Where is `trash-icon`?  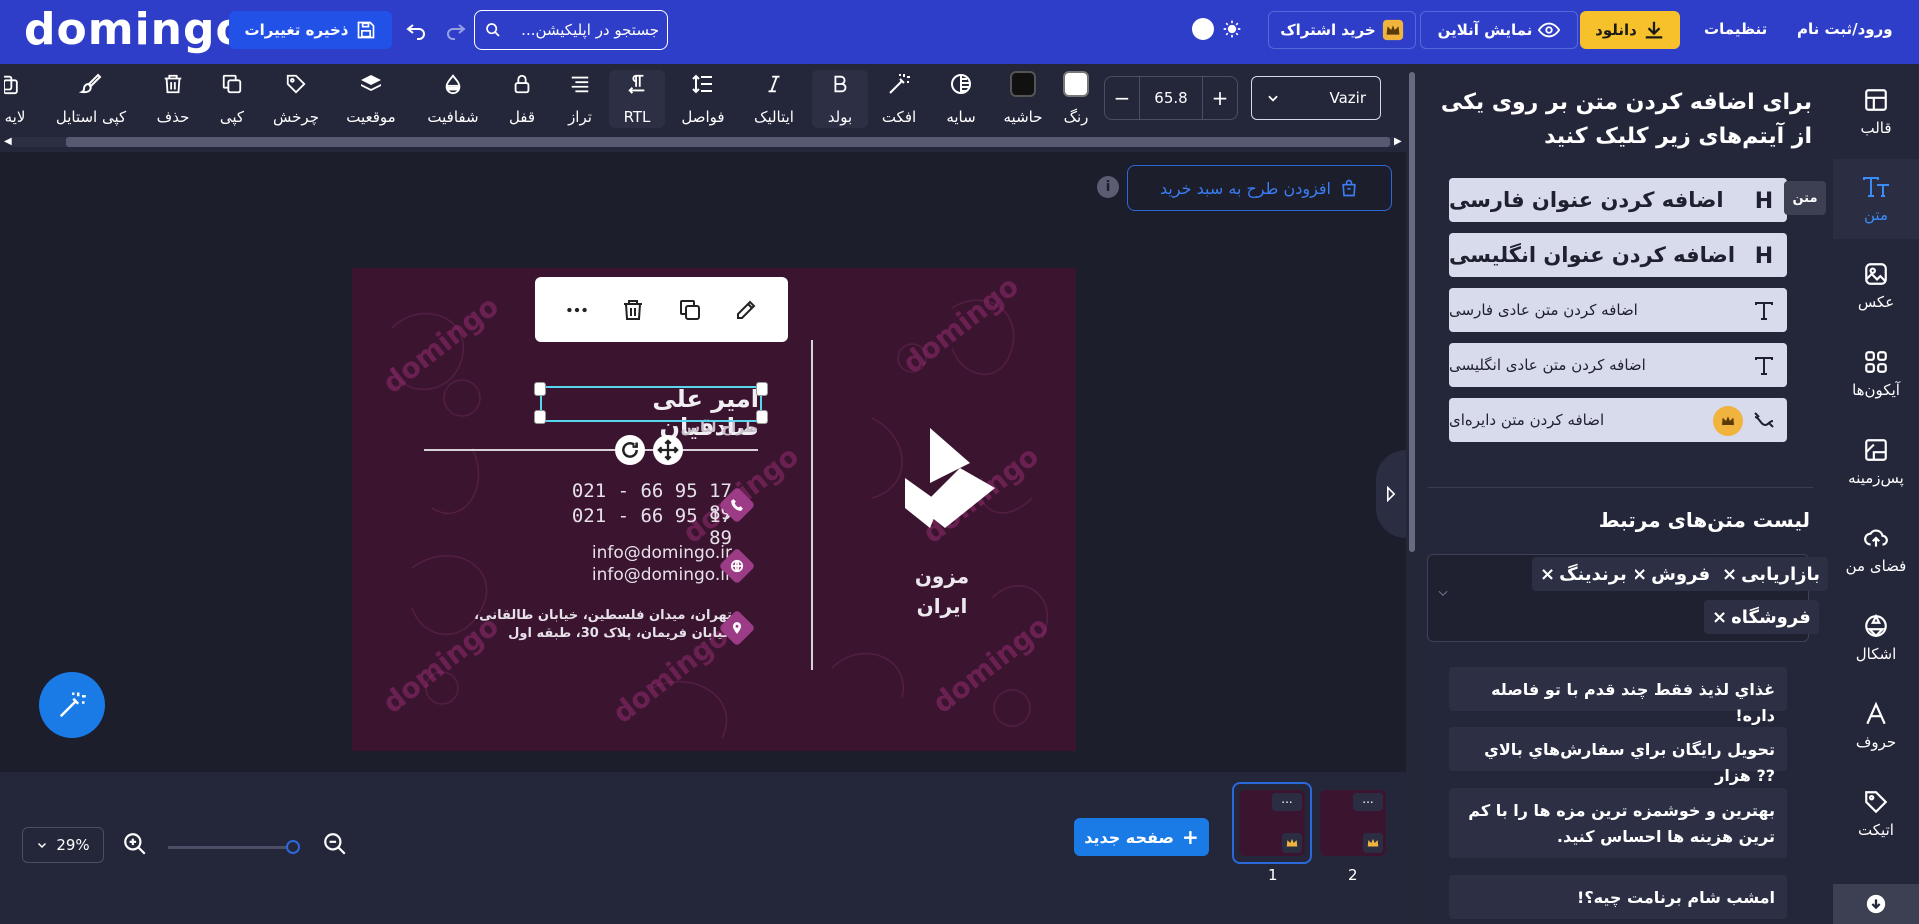
trash-icon is located at coordinates (633, 310).